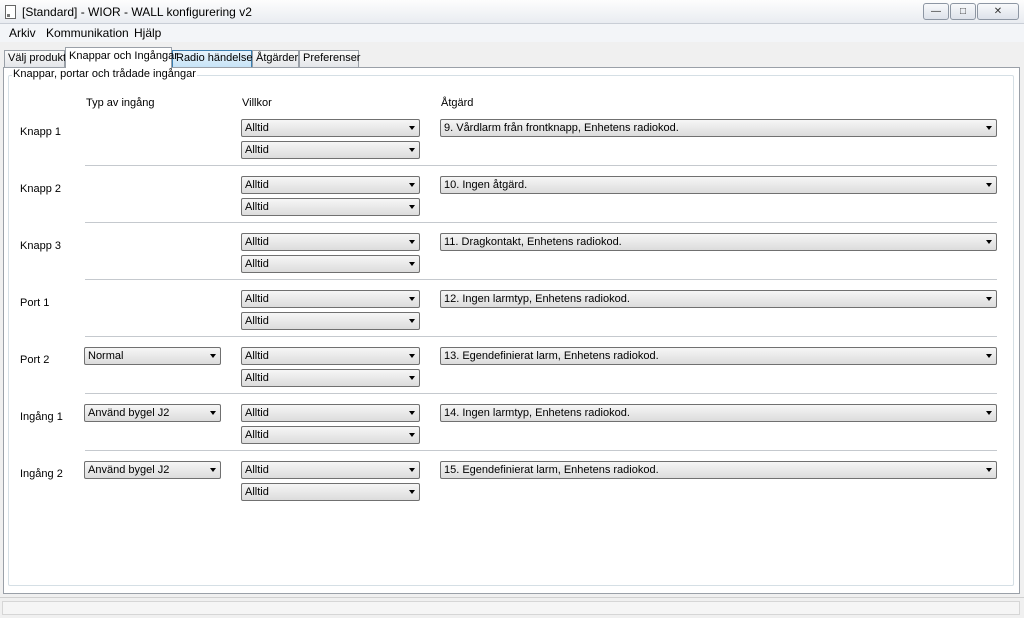  What do you see at coordinates (936, 11) in the screenshot?
I see `minimize-button: —` at bounding box center [936, 11].